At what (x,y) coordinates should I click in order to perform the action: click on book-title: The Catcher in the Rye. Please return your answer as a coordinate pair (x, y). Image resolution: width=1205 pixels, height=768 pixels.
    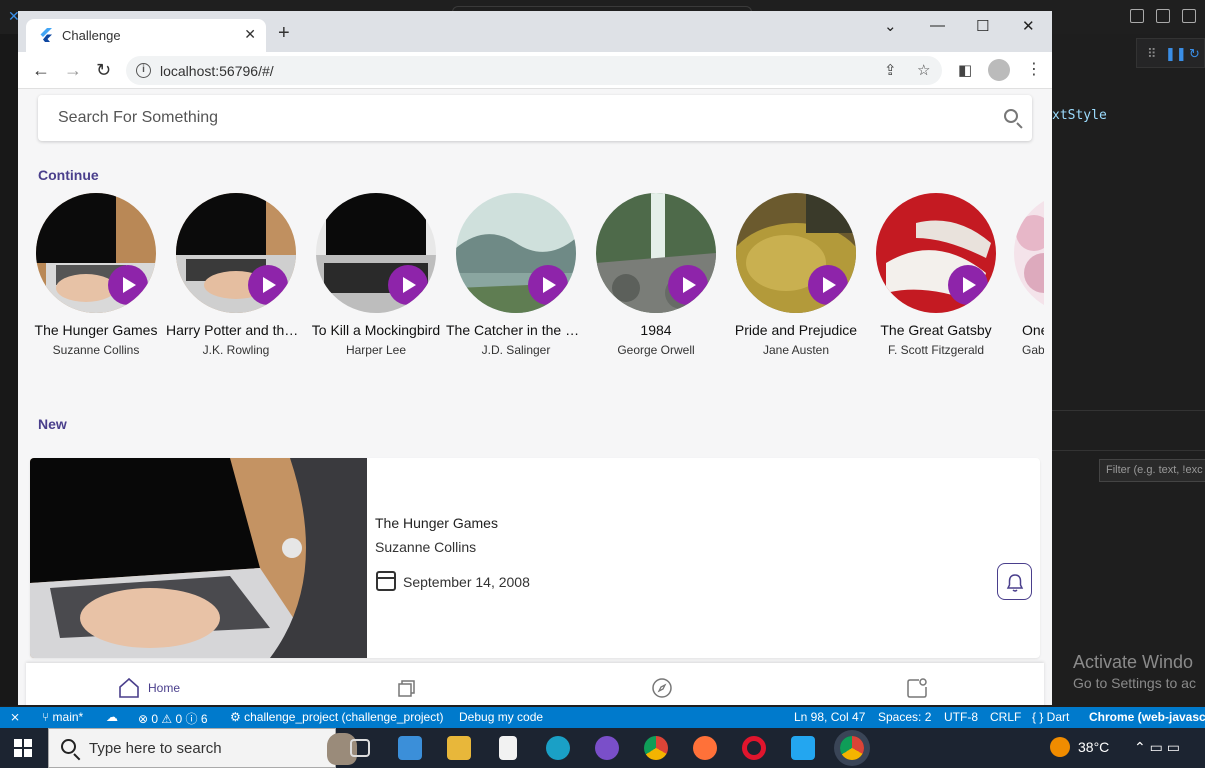
    Looking at the image, I should click on (516, 330).